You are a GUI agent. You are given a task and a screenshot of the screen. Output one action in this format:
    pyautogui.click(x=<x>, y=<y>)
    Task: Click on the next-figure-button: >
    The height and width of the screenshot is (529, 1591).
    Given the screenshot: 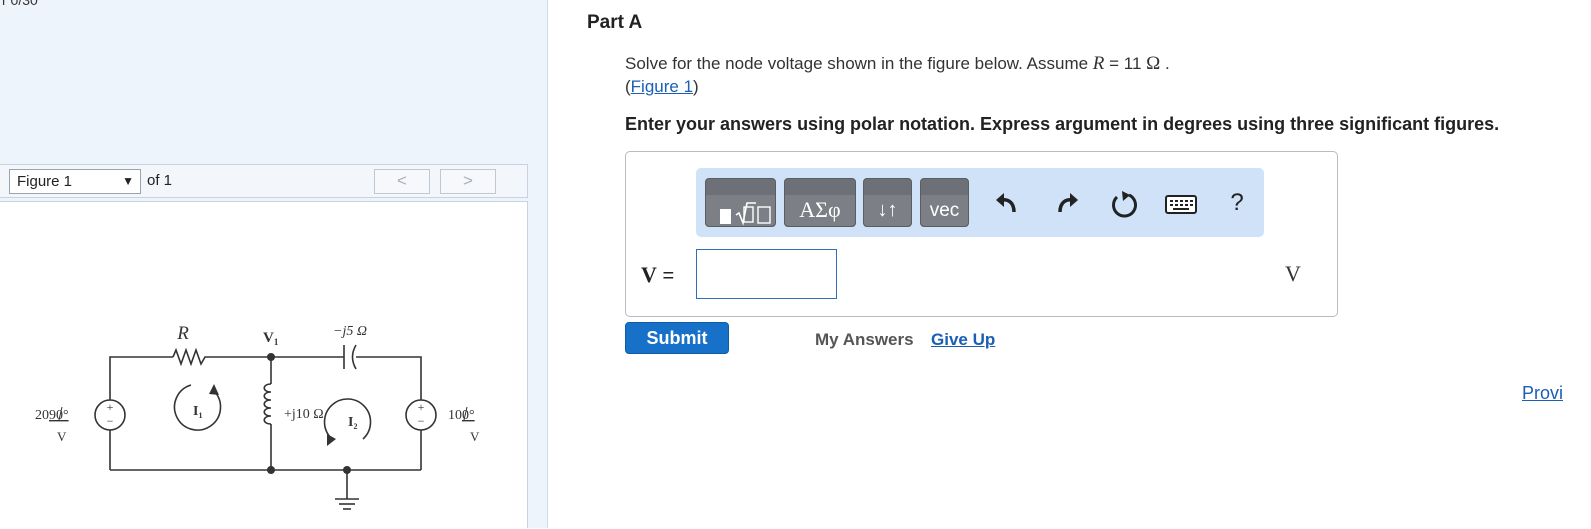 What is the action you would take?
    pyautogui.click(x=468, y=181)
    